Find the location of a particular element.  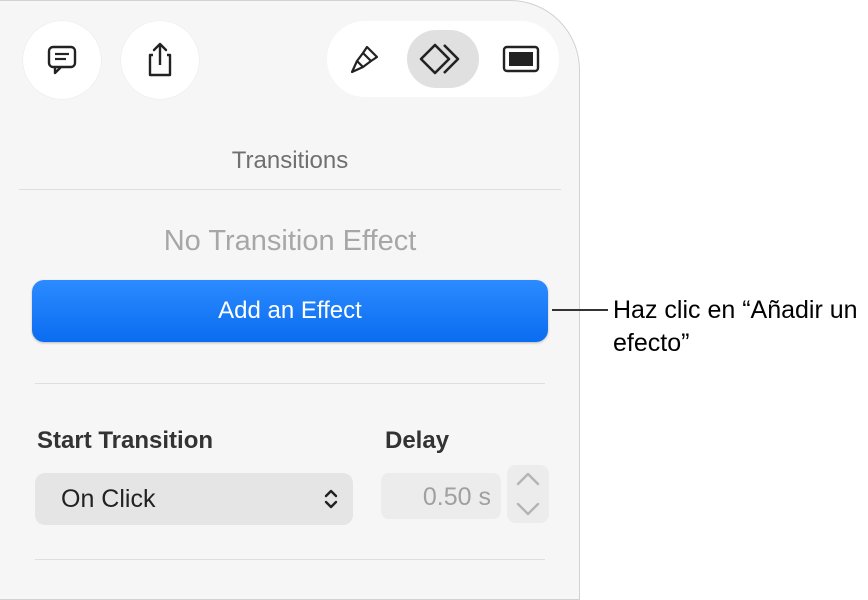

empty-state-label: No Transition Effect is located at coordinates (290, 241).